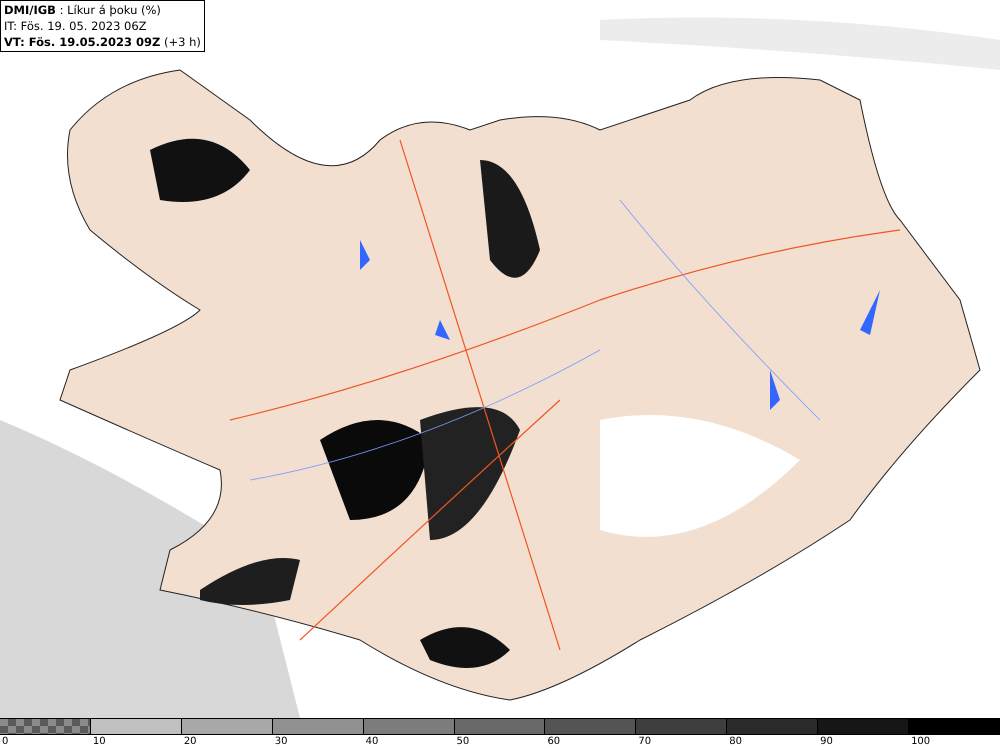 The width and height of the screenshot is (1000, 750). I want to click on legend-label: 30, so click(281, 742).